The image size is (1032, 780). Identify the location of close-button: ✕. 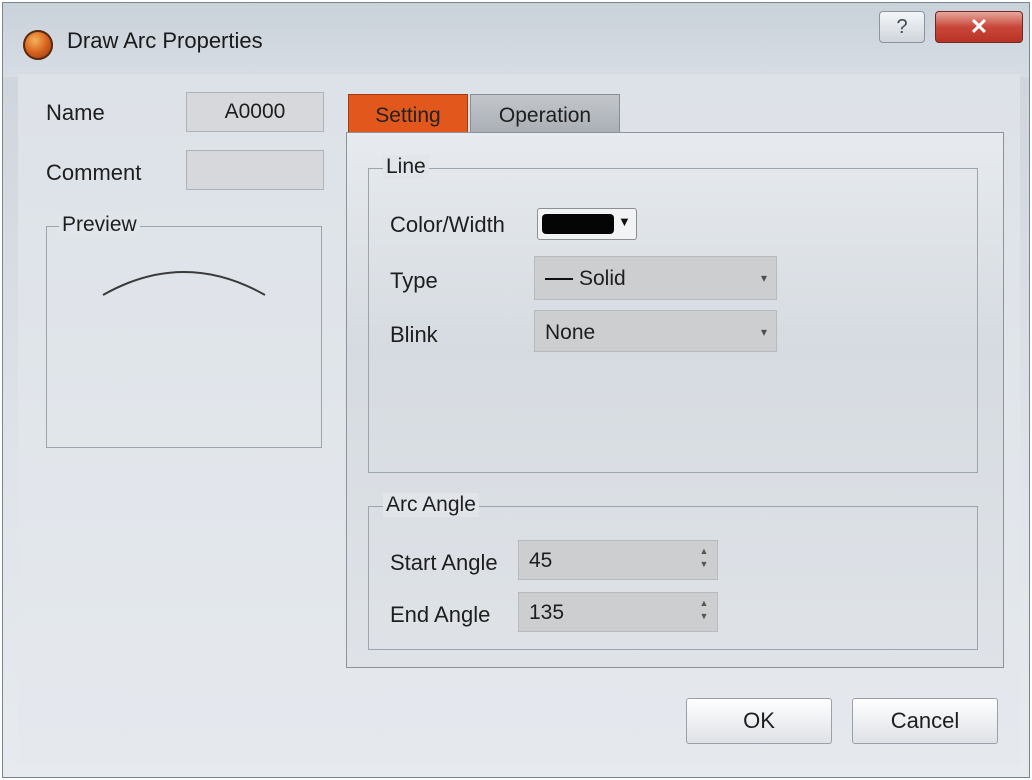
(979, 27).